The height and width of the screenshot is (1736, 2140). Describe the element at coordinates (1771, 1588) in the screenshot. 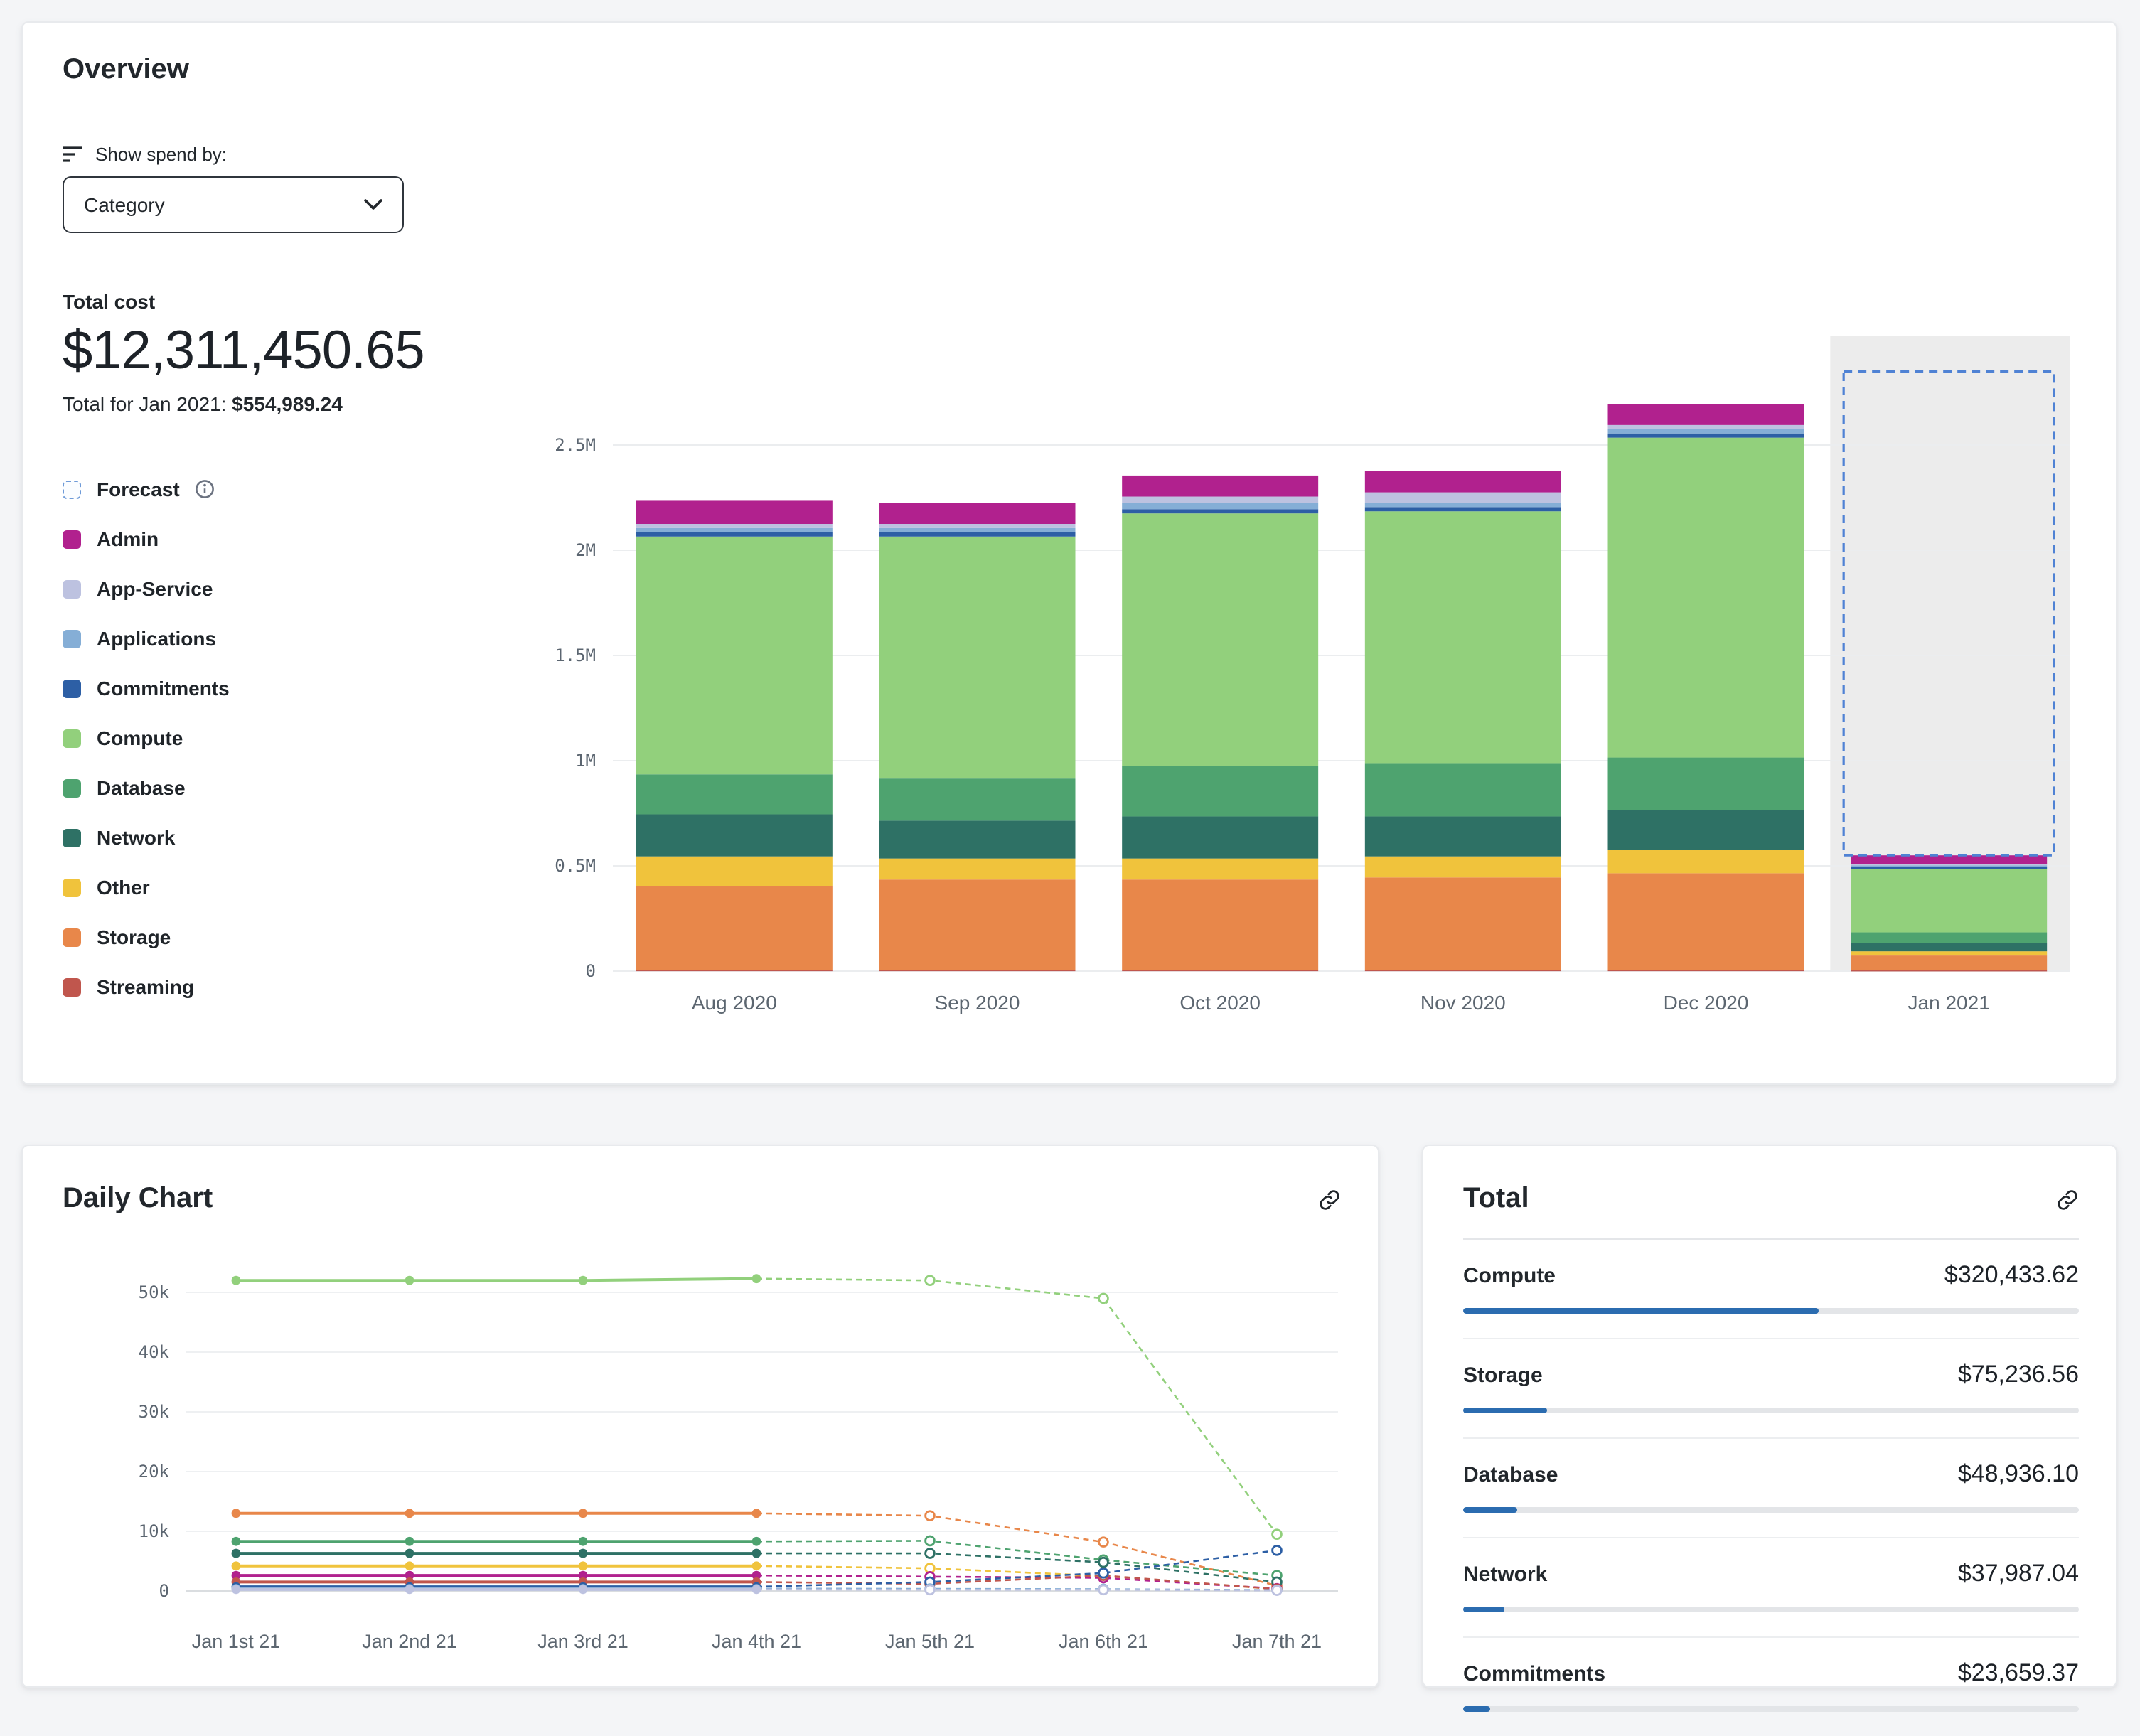

I see `total-row-network: Network $37,987.04` at that location.